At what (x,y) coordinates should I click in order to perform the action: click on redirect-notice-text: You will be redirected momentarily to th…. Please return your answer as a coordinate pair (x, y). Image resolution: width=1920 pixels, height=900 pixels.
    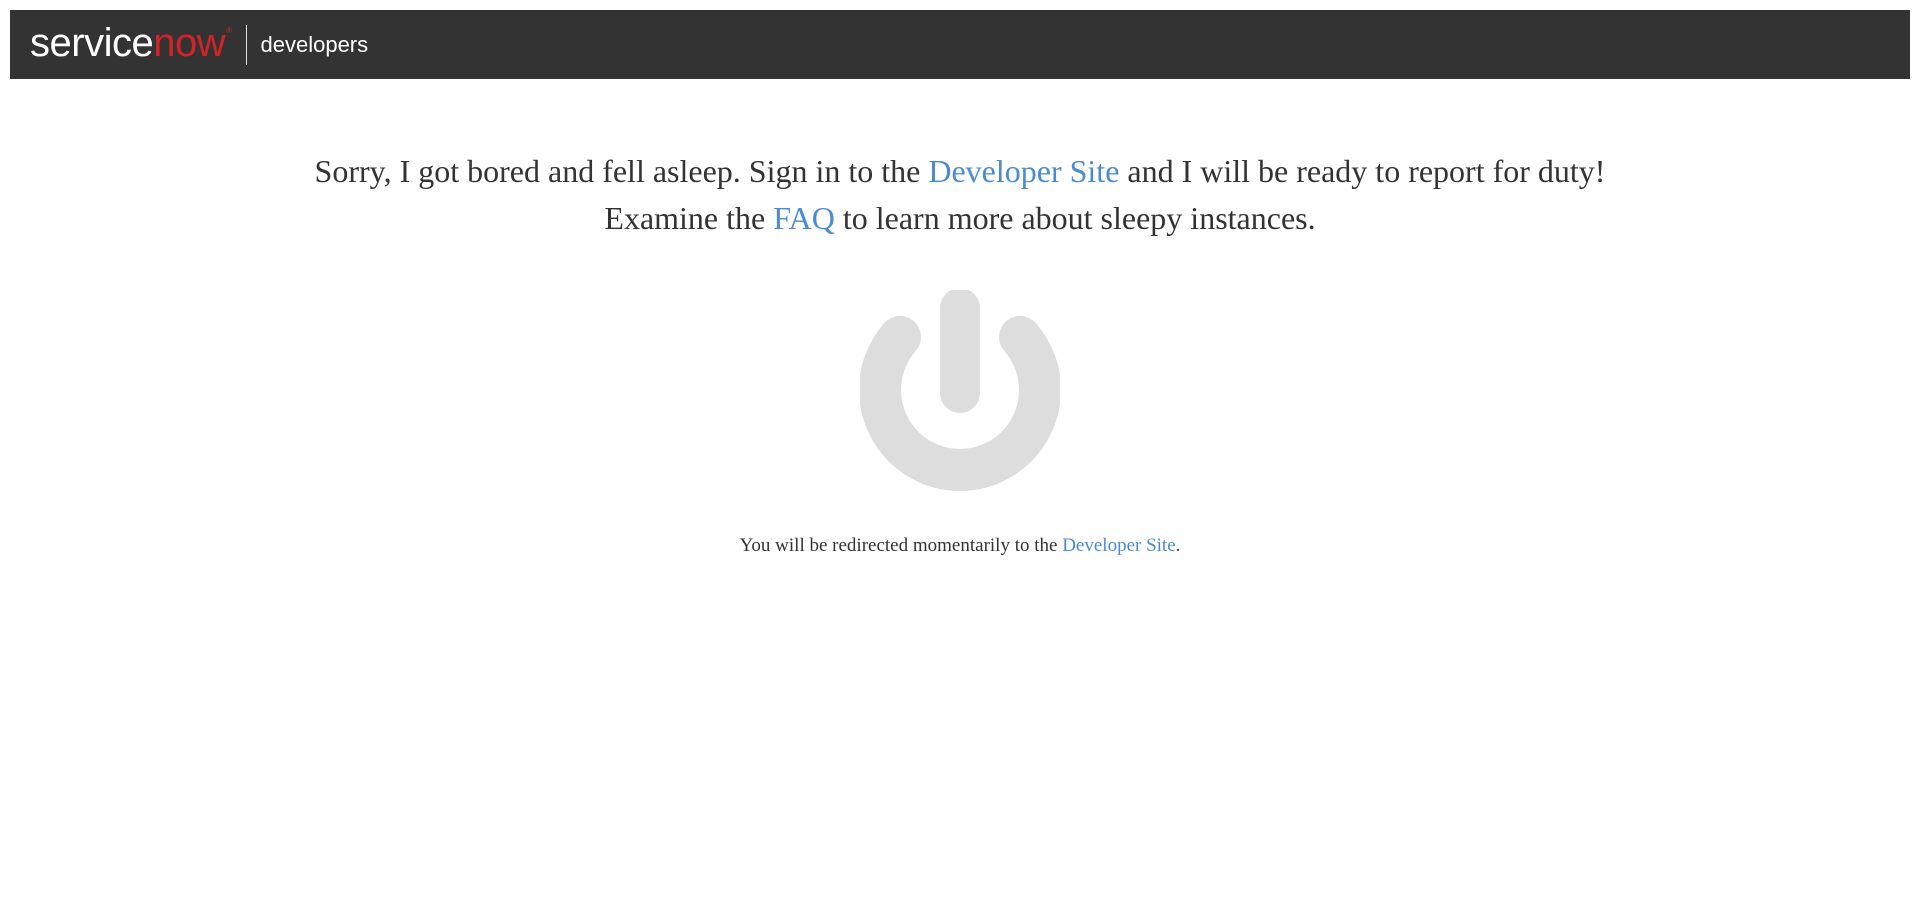
    Looking at the image, I should click on (901, 545).